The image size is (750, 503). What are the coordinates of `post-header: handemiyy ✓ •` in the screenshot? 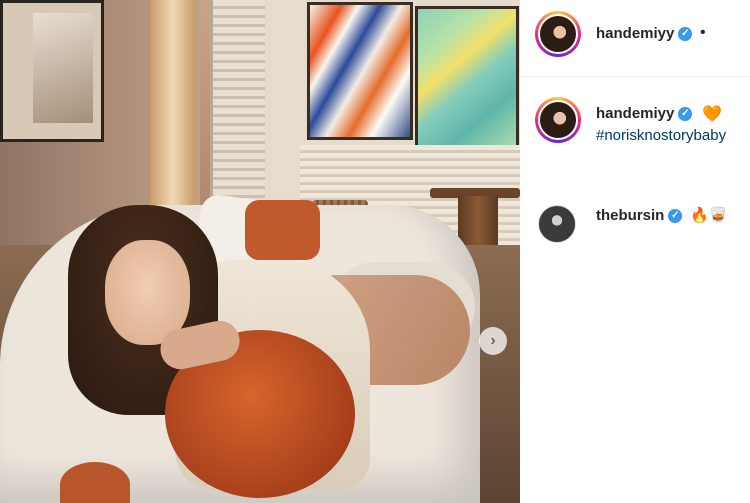 It's located at (635, 38).